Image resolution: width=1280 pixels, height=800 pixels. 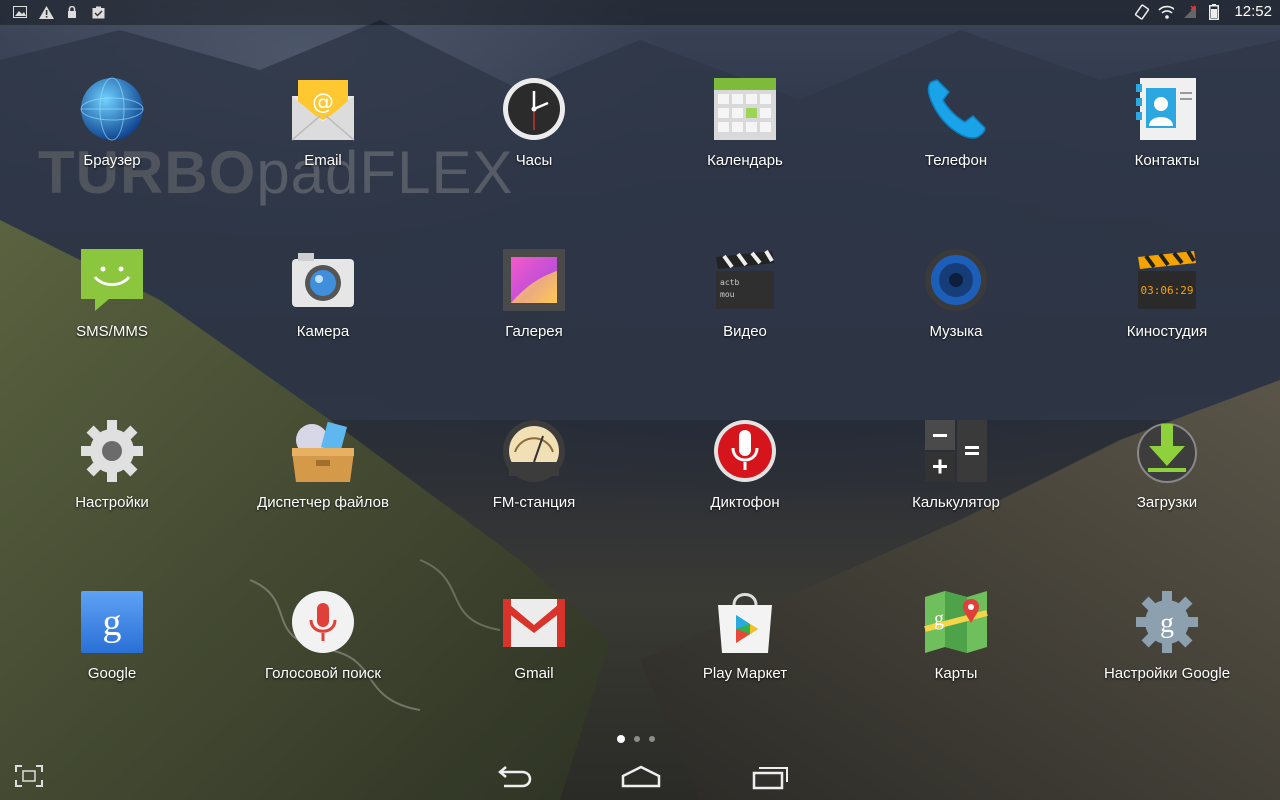 I want to click on app-label: Календарь, so click(x=745, y=160).